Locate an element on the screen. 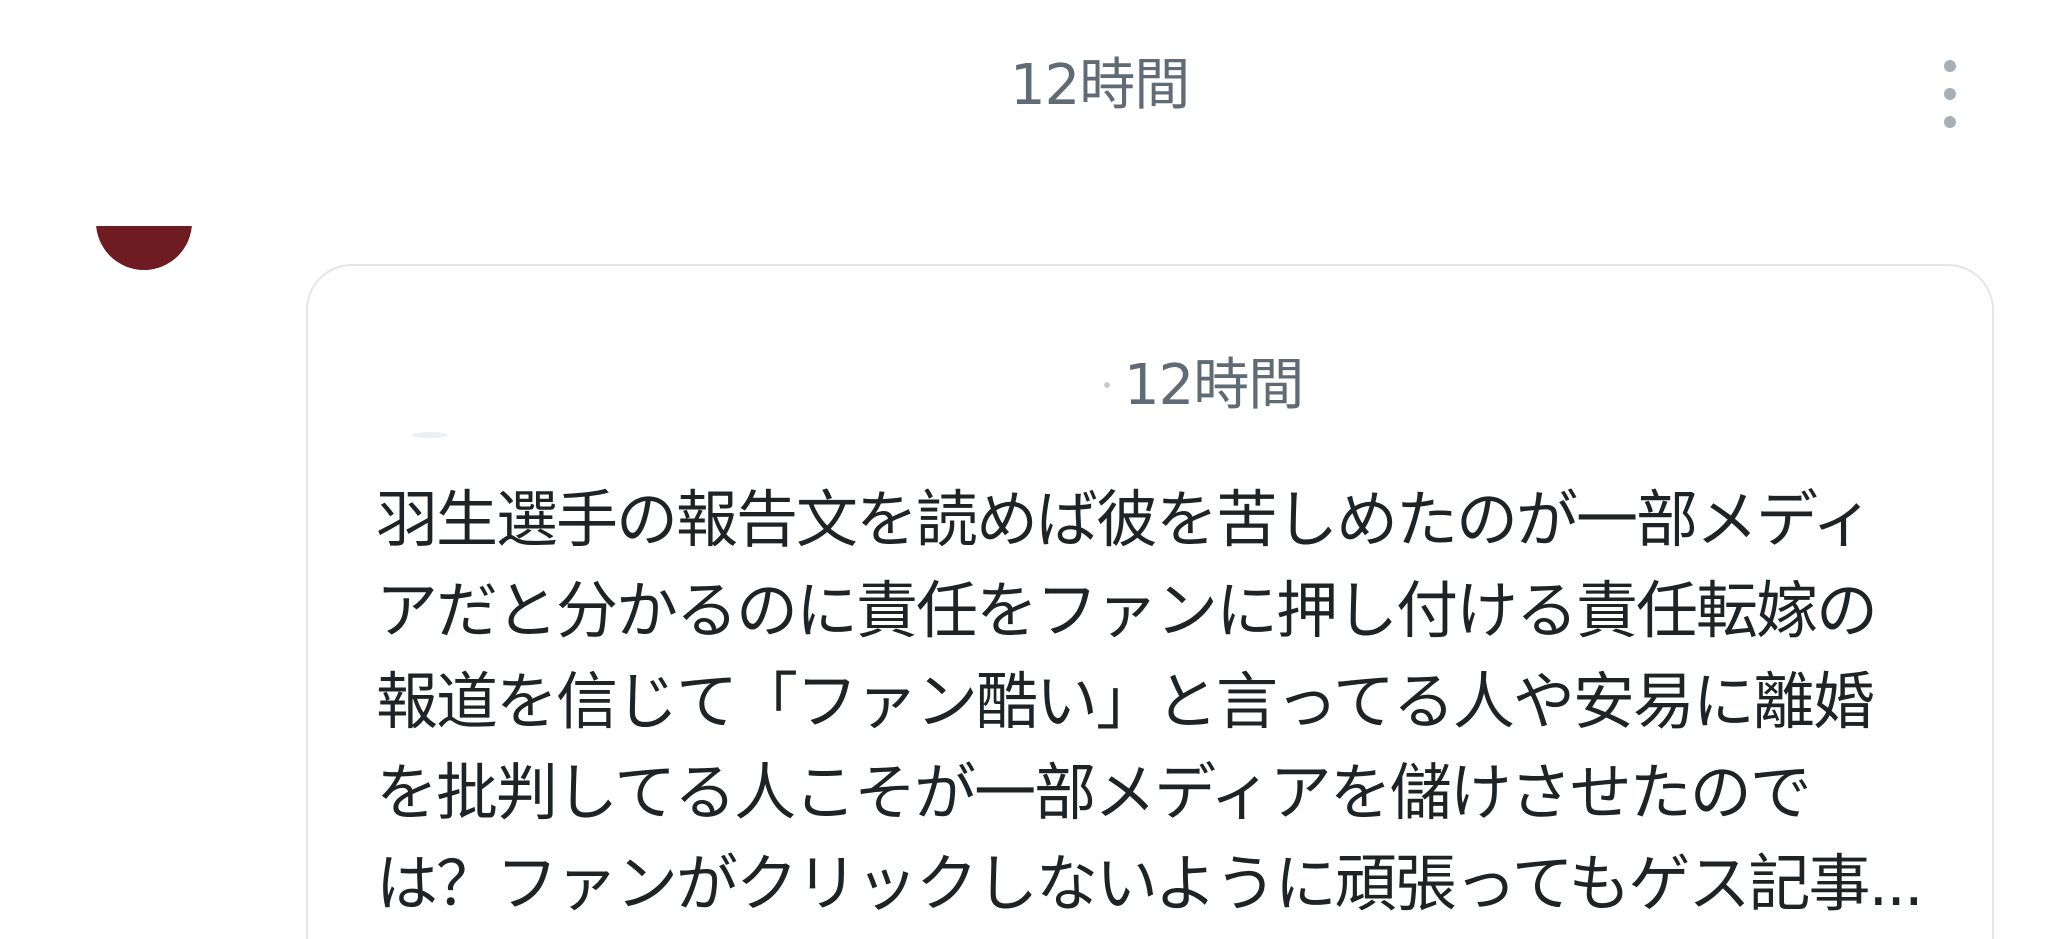 The image size is (2048, 939). more-options-button is located at coordinates (1950, 94).